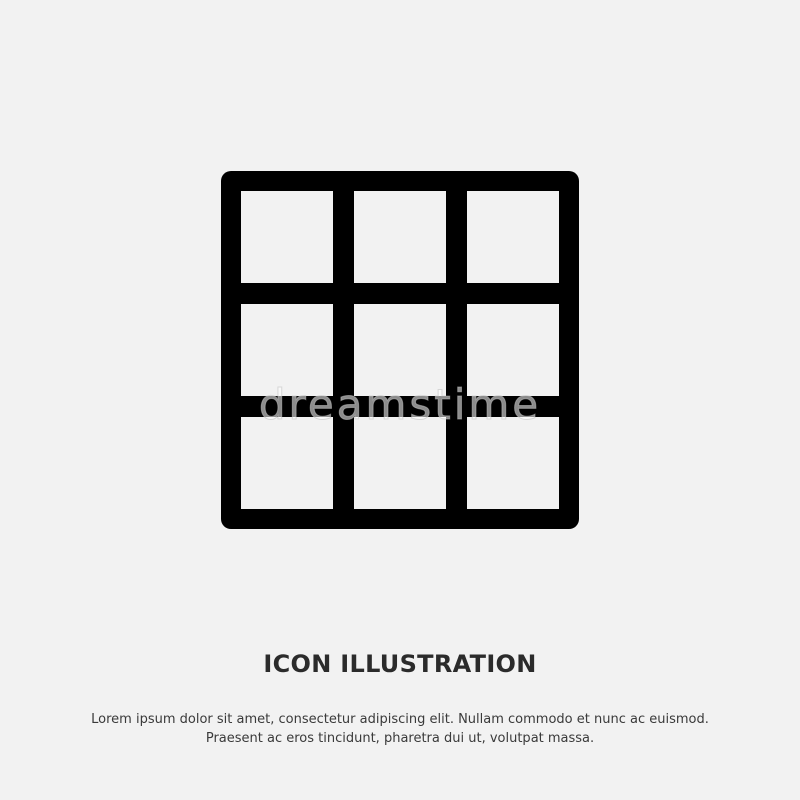 The width and height of the screenshot is (800, 800). I want to click on caption-title: ICON ILLUSTRATION, so click(400, 664).